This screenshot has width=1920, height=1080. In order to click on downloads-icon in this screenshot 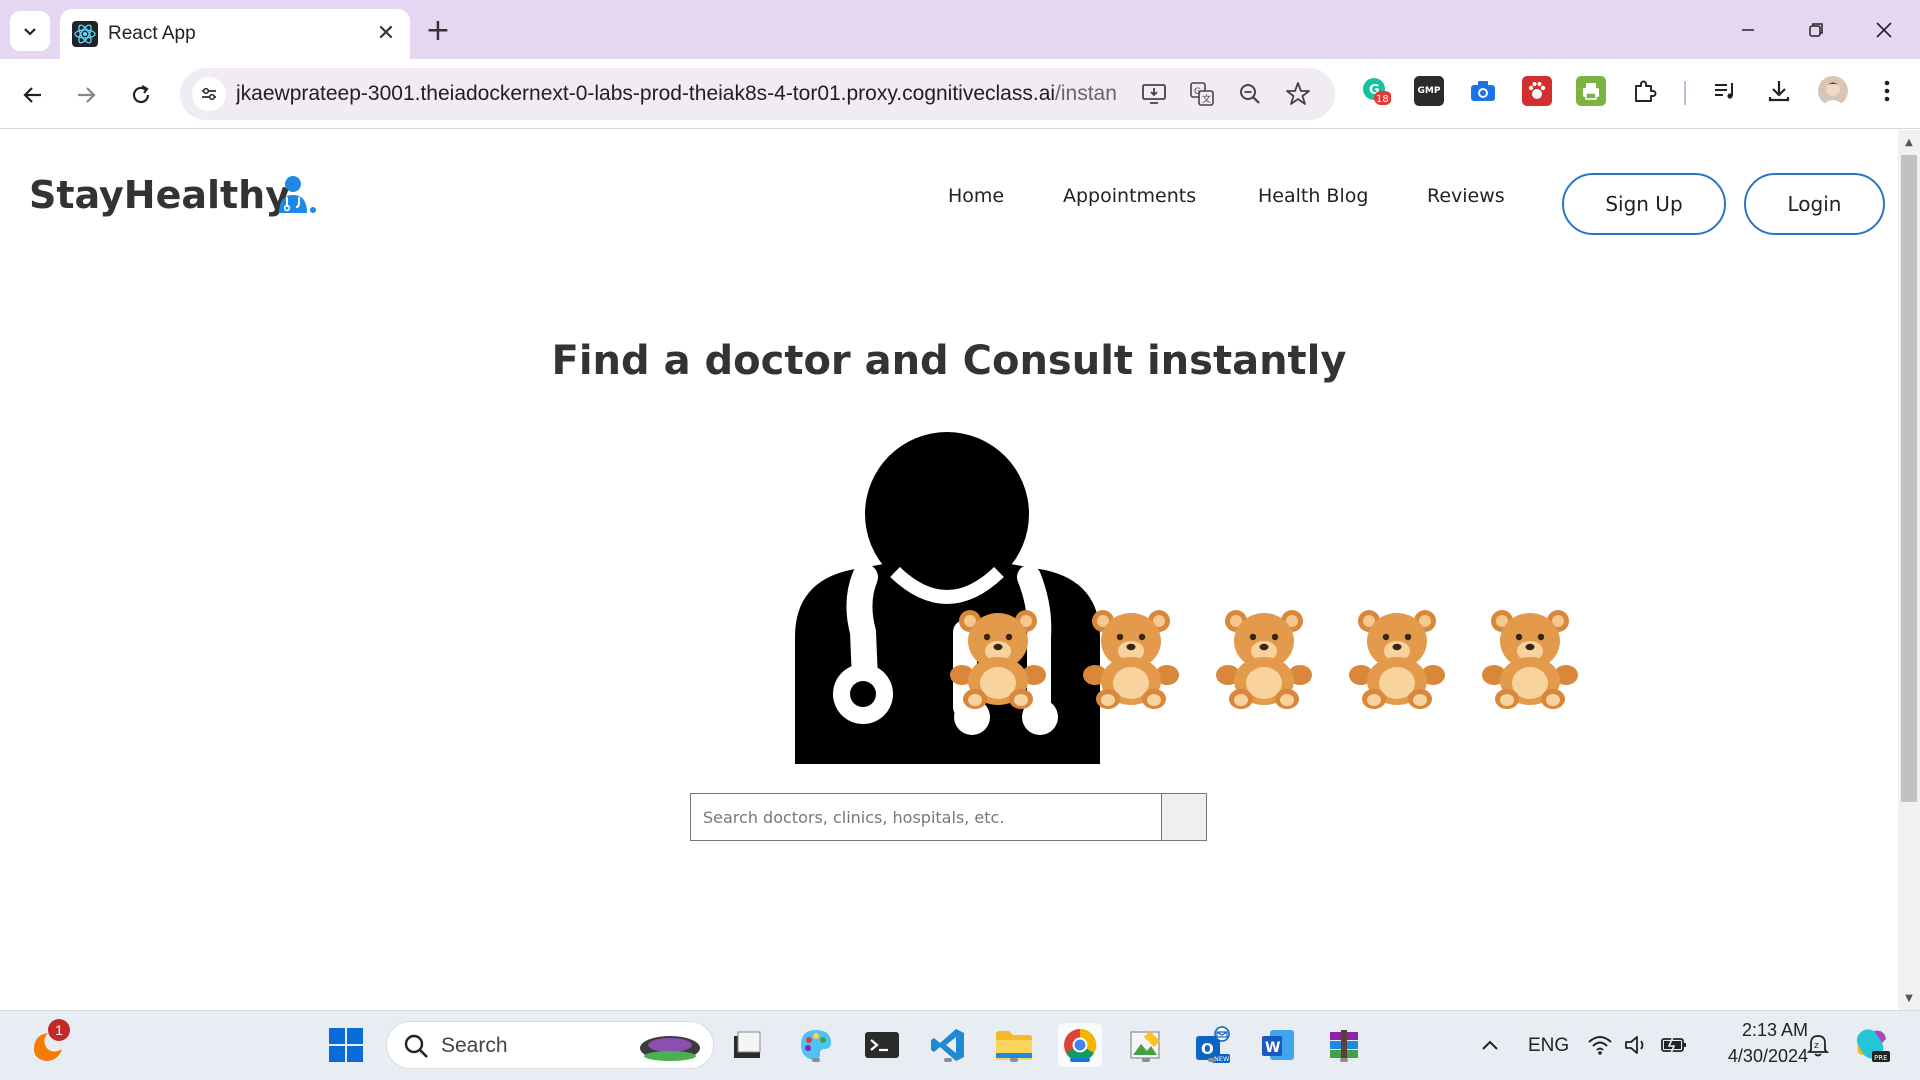, I will do `click(1779, 91)`.